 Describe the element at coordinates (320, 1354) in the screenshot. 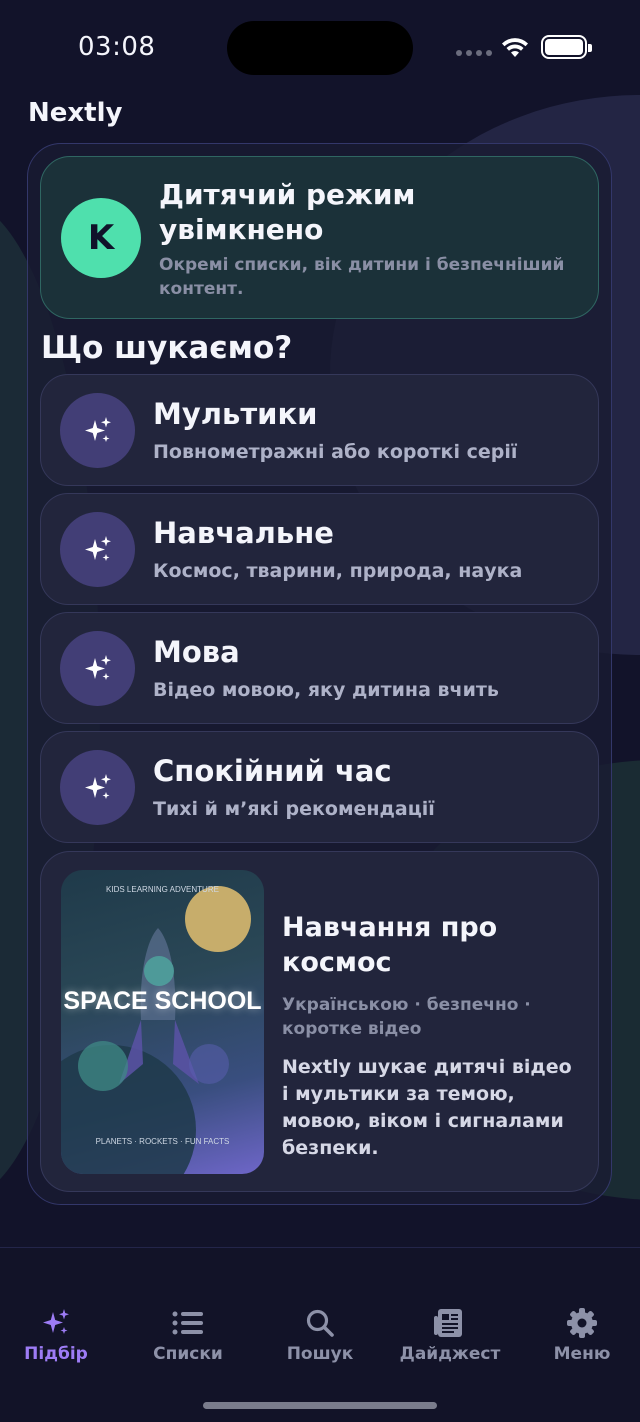

I see `tab-label: Пошук` at that location.